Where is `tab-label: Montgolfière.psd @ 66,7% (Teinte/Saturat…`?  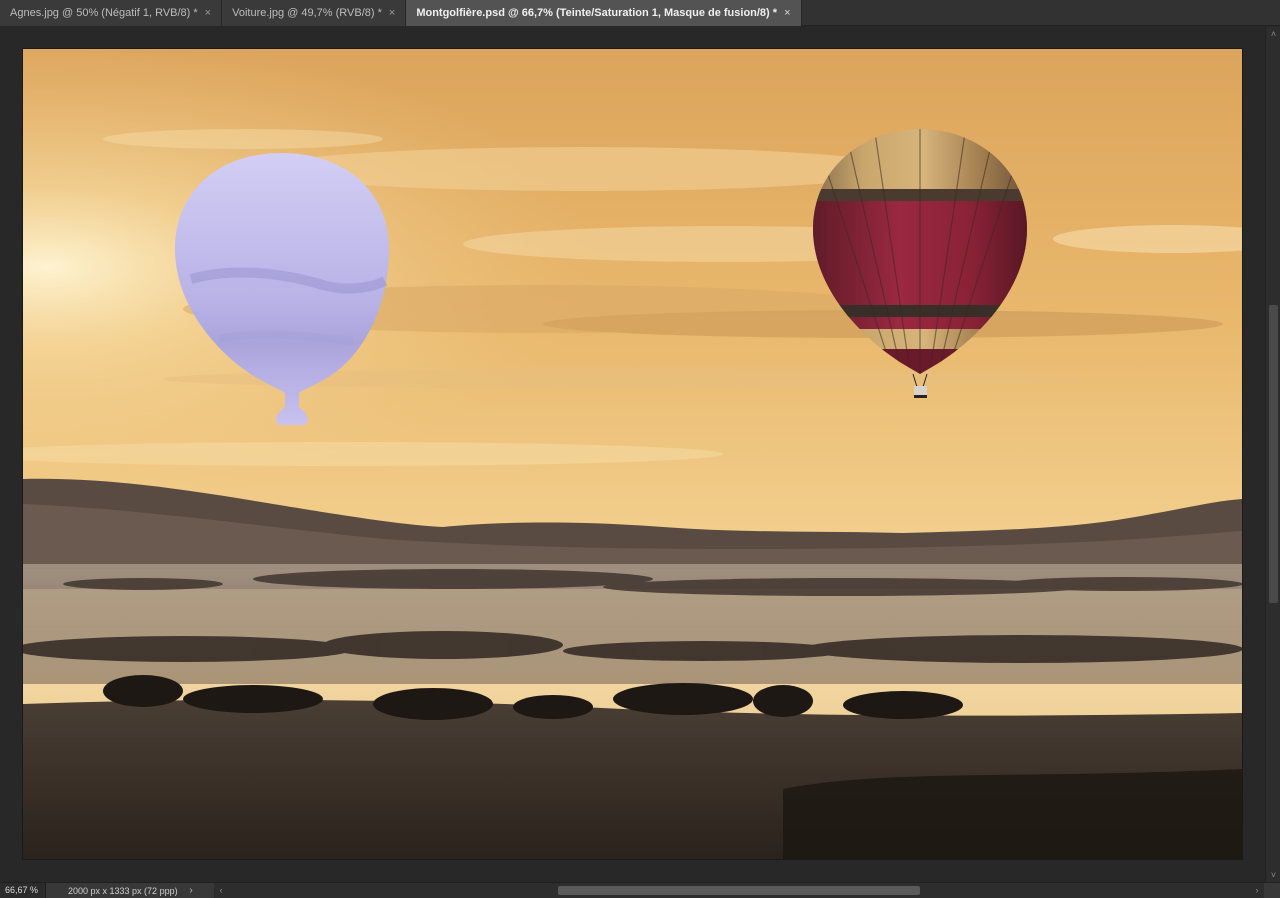
tab-label: Montgolfière.psd @ 66,7% (Teinte/Saturat… is located at coordinates (597, 13).